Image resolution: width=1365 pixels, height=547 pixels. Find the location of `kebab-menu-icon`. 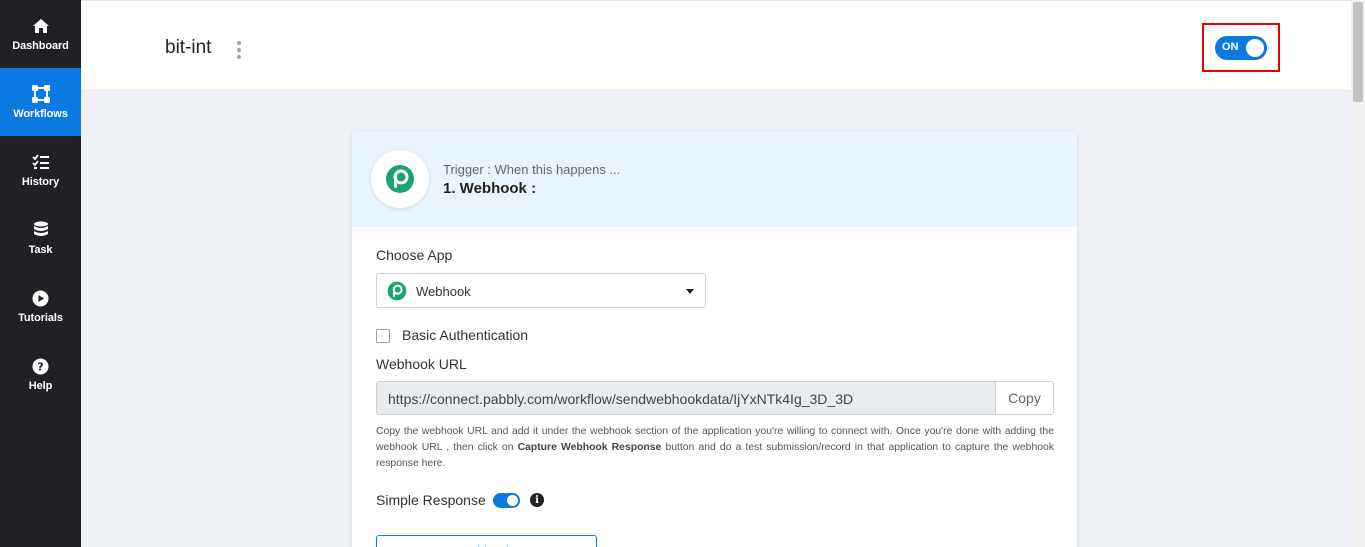

kebab-menu-icon is located at coordinates (239, 50).